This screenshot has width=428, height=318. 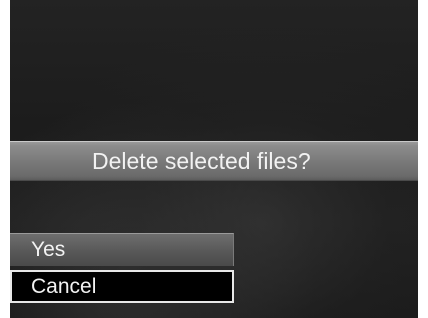 What do you see at coordinates (201, 161) in the screenshot?
I see `confirmation-message: Delete selected files?` at bounding box center [201, 161].